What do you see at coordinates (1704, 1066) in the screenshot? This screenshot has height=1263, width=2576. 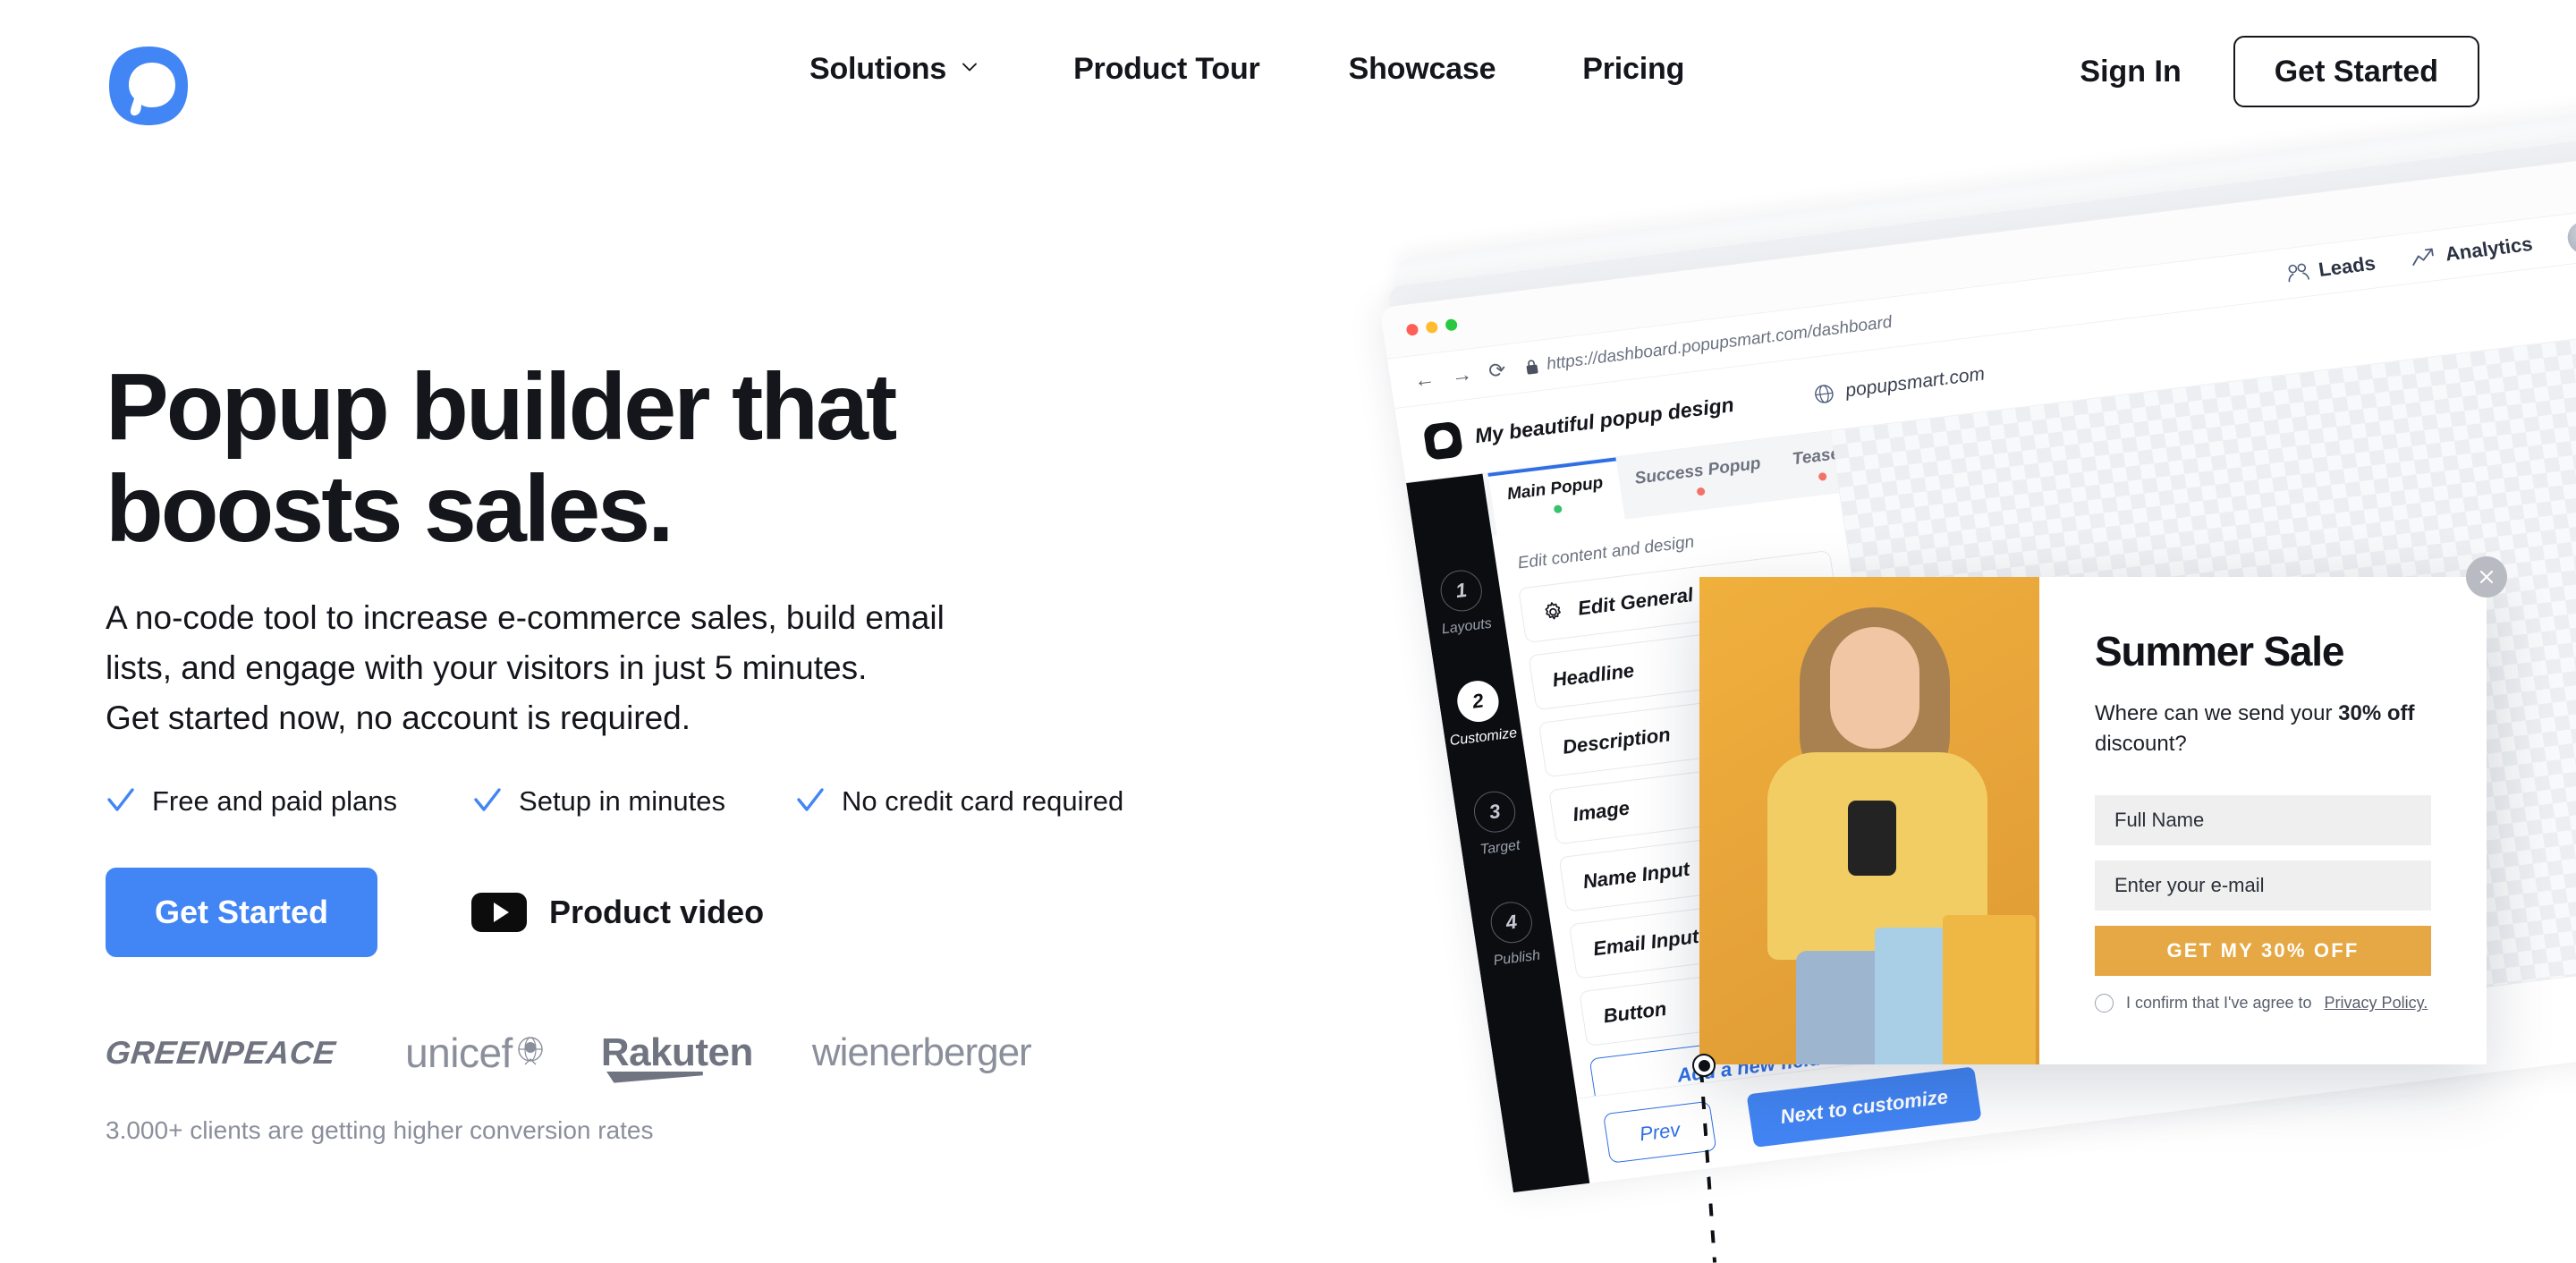 I see `drag-anchor-handle` at bounding box center [1704, 1066].